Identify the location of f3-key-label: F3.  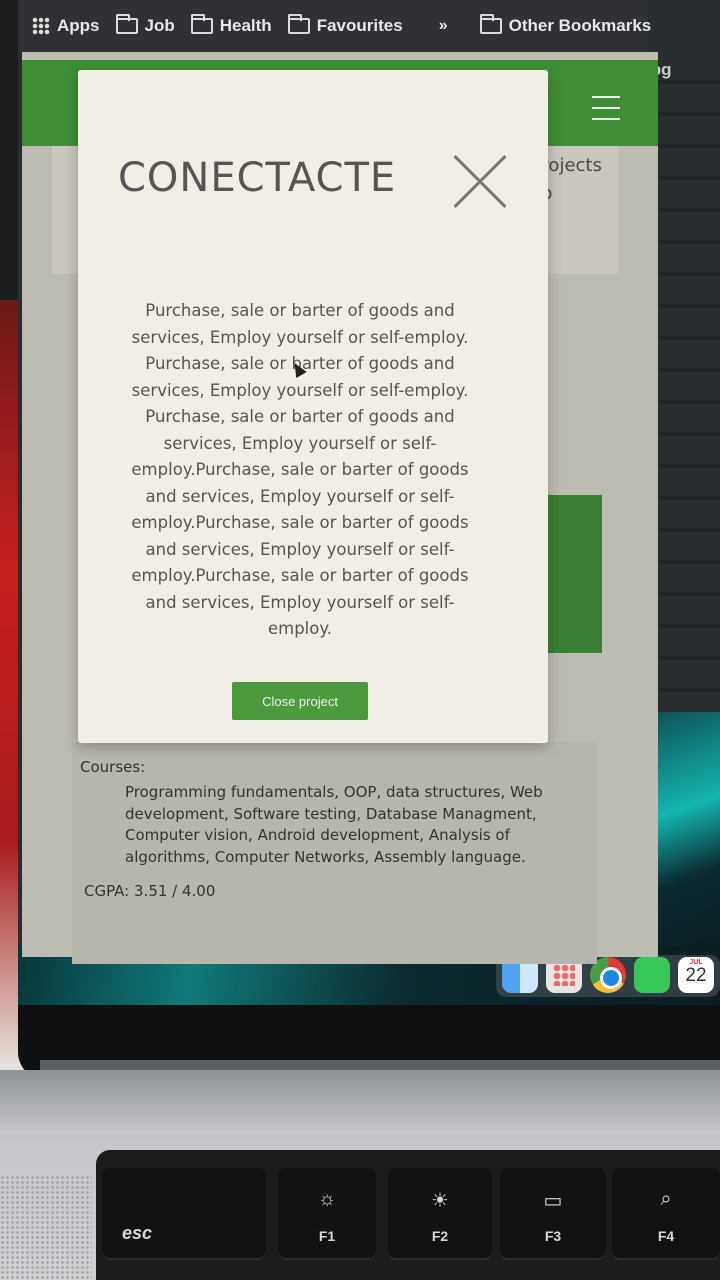
(553, 1236).